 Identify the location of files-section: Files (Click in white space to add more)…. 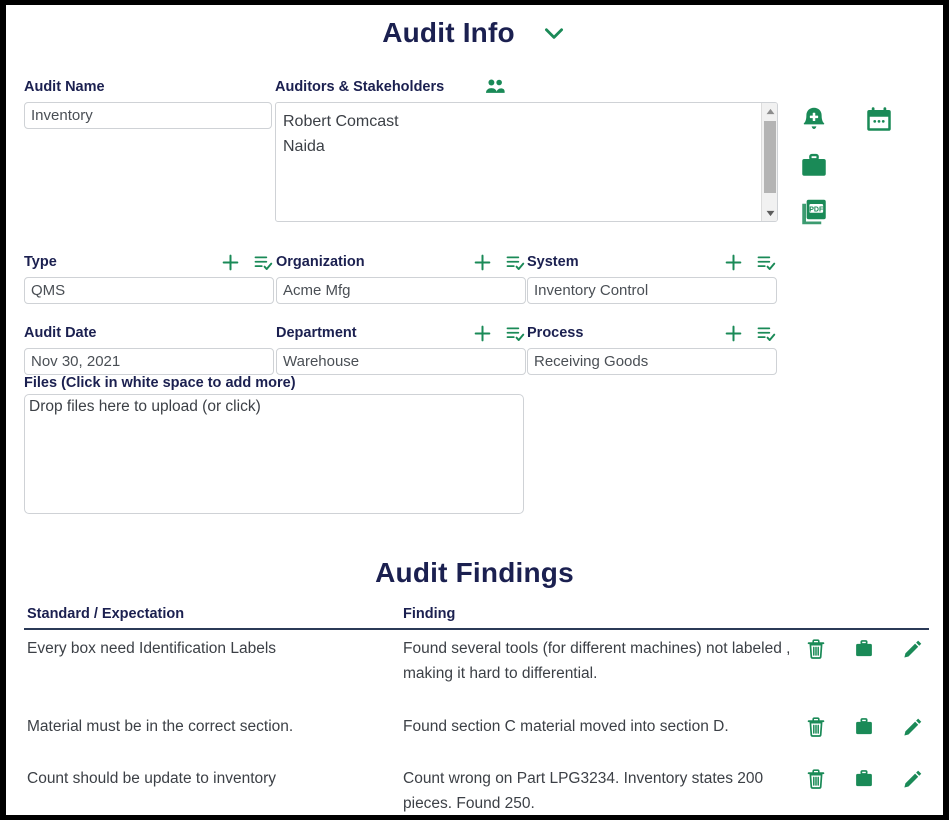
(274, 444).